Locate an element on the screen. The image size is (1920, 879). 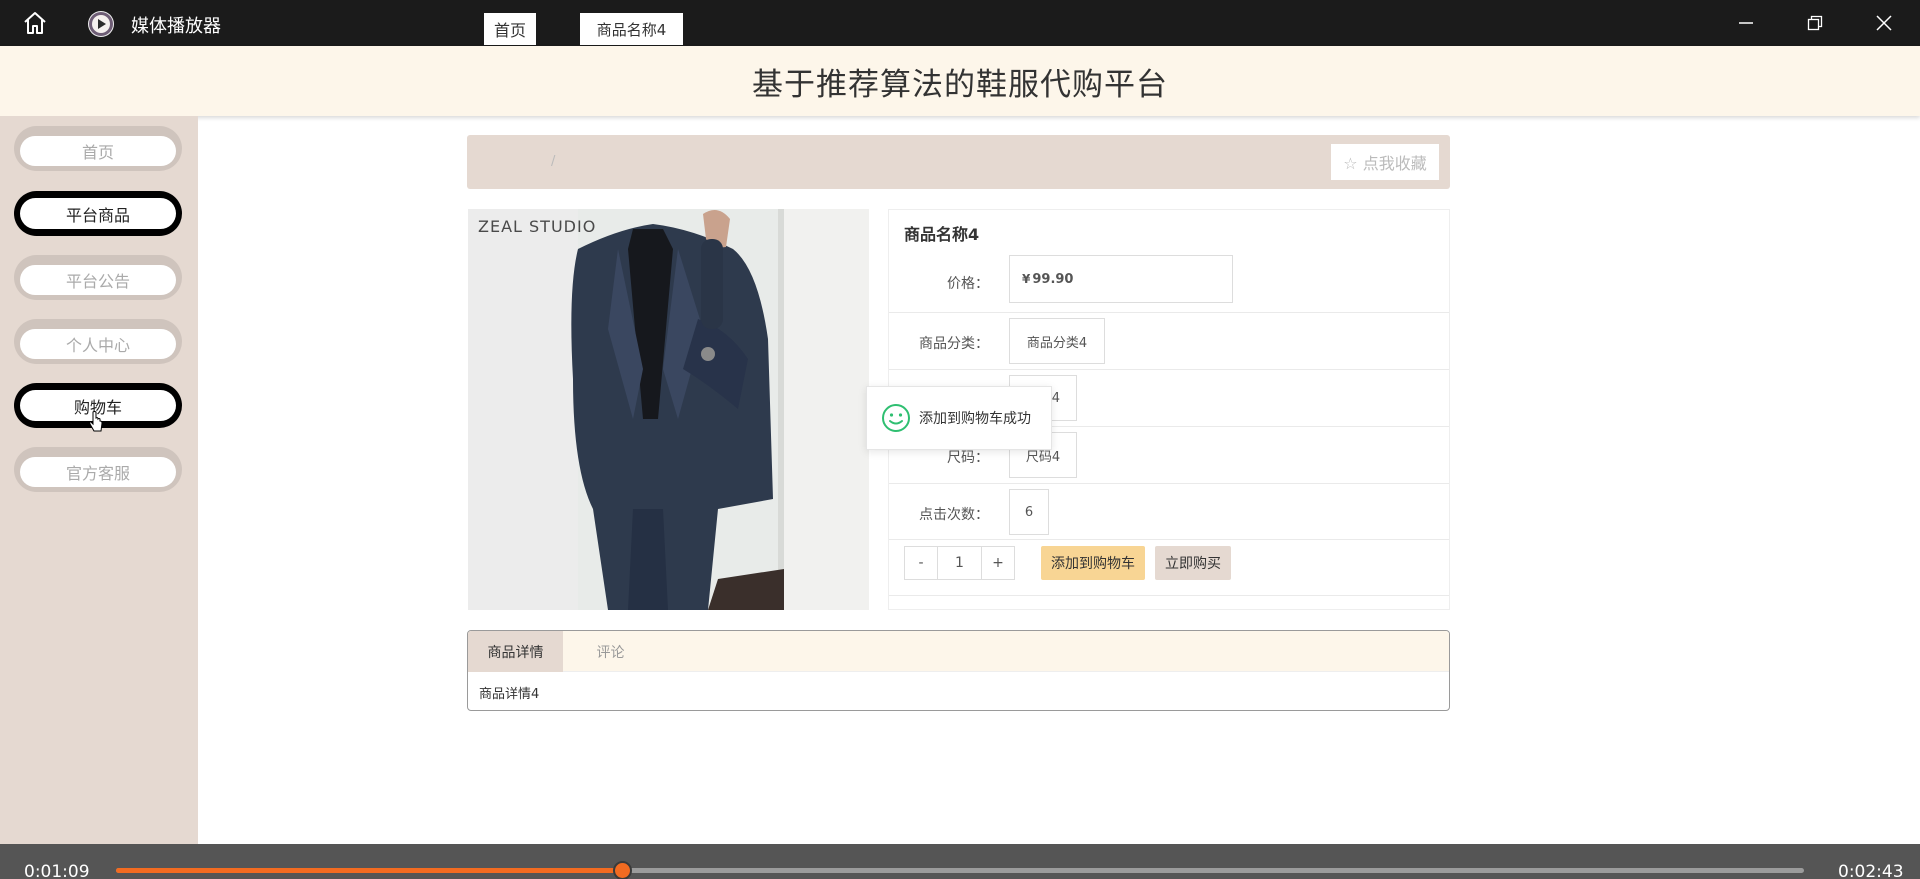
sidebar-item-announcements: 平台公告 is located at coordinates (98, 277).